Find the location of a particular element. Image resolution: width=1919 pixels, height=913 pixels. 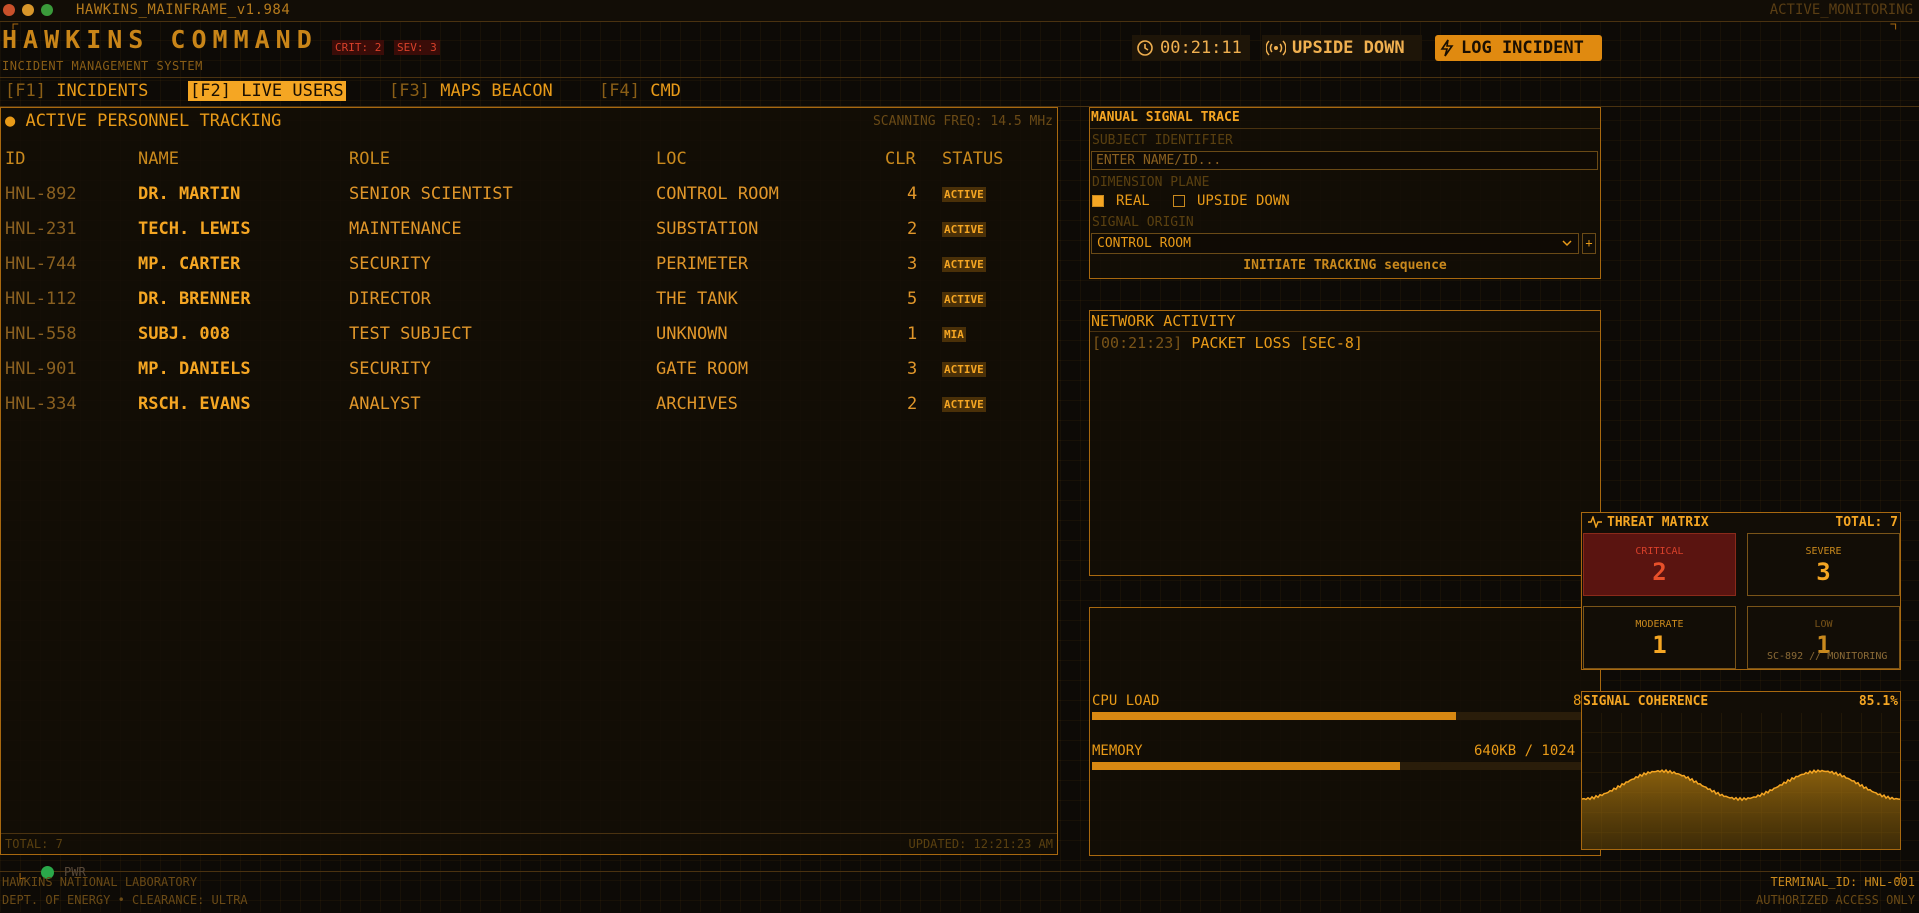

personnel-name: SUBJ. 008 is located at coordinates (184, 334).